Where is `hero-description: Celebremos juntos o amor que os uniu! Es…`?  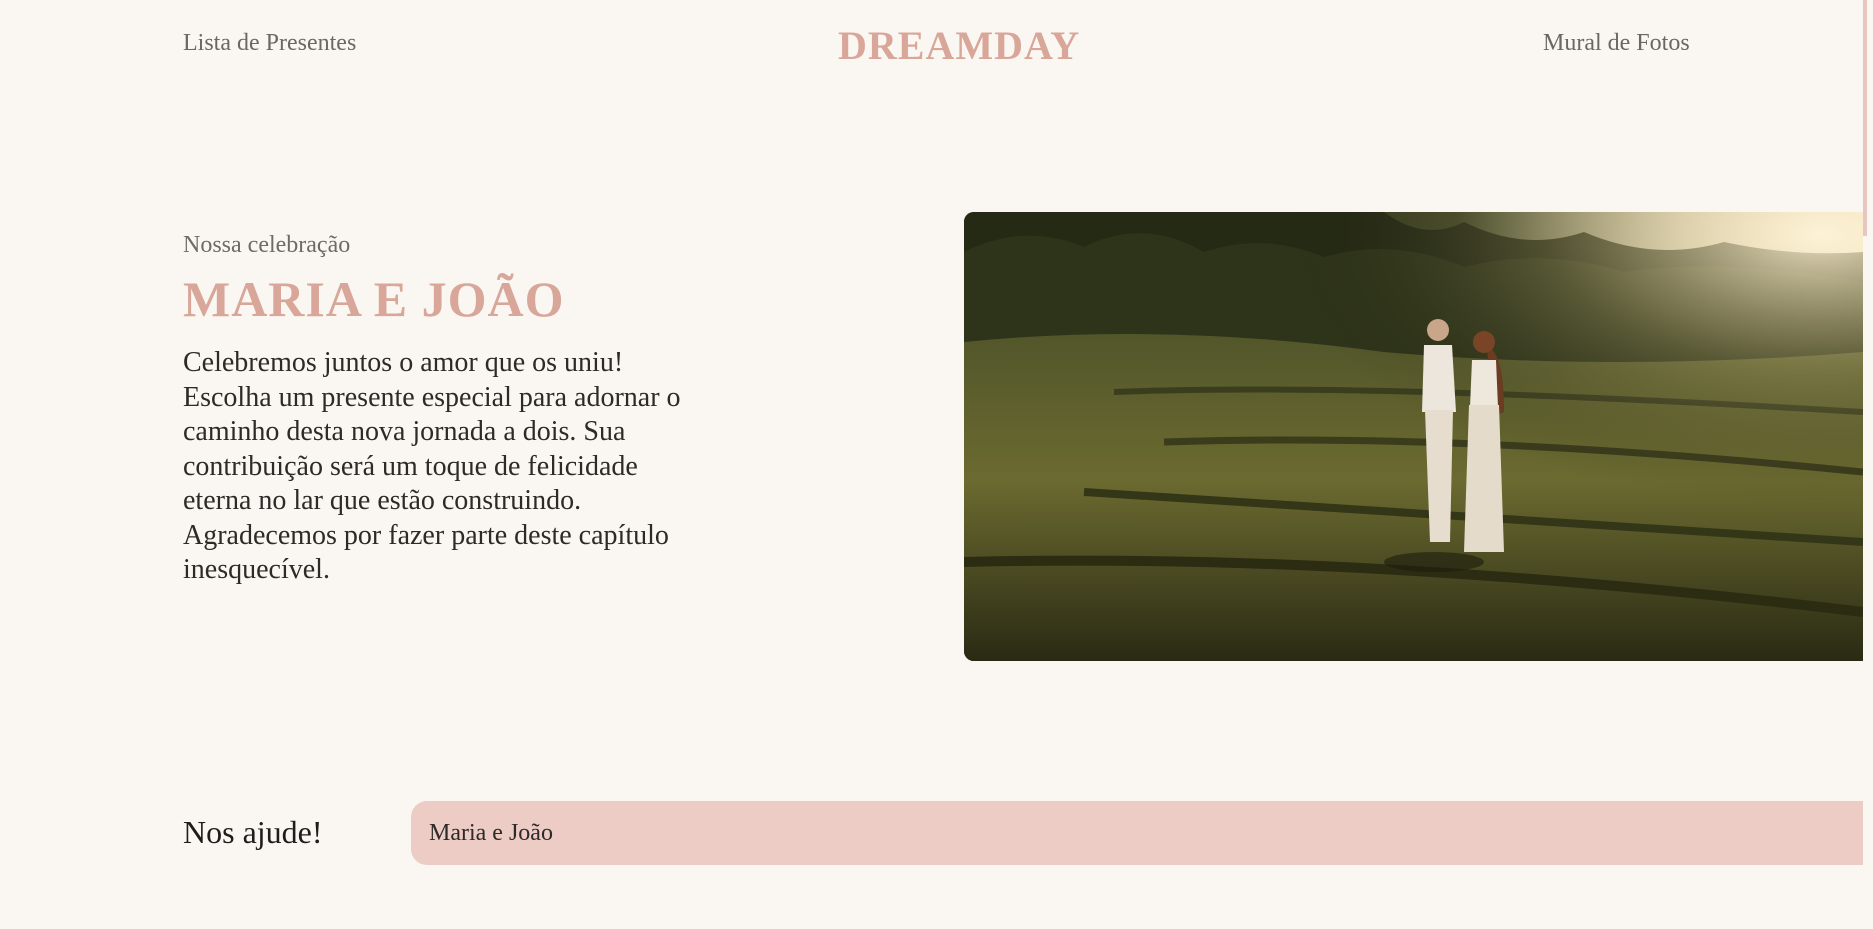 hero-description: Celebremos juntos o amor que os uniu! Es… is located at coordinates (432, 466).